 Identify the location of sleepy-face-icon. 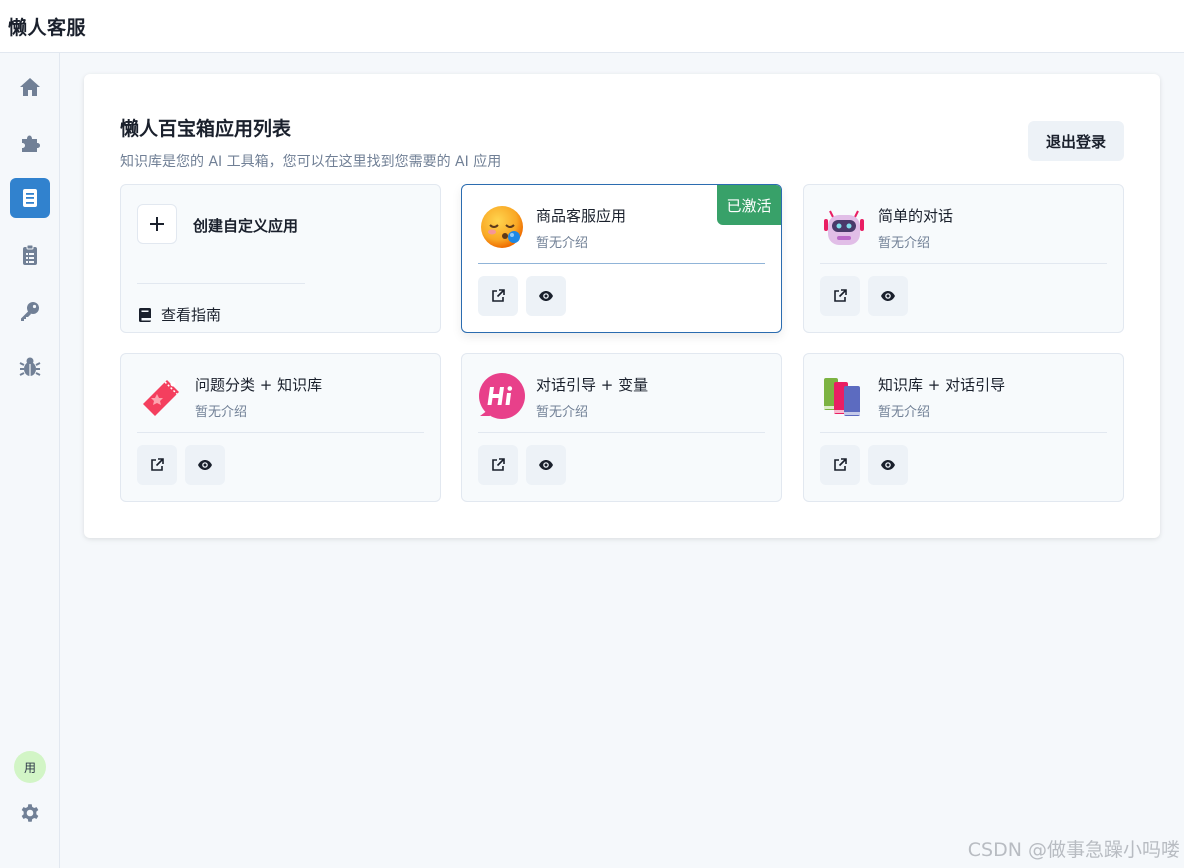
(502, 227).